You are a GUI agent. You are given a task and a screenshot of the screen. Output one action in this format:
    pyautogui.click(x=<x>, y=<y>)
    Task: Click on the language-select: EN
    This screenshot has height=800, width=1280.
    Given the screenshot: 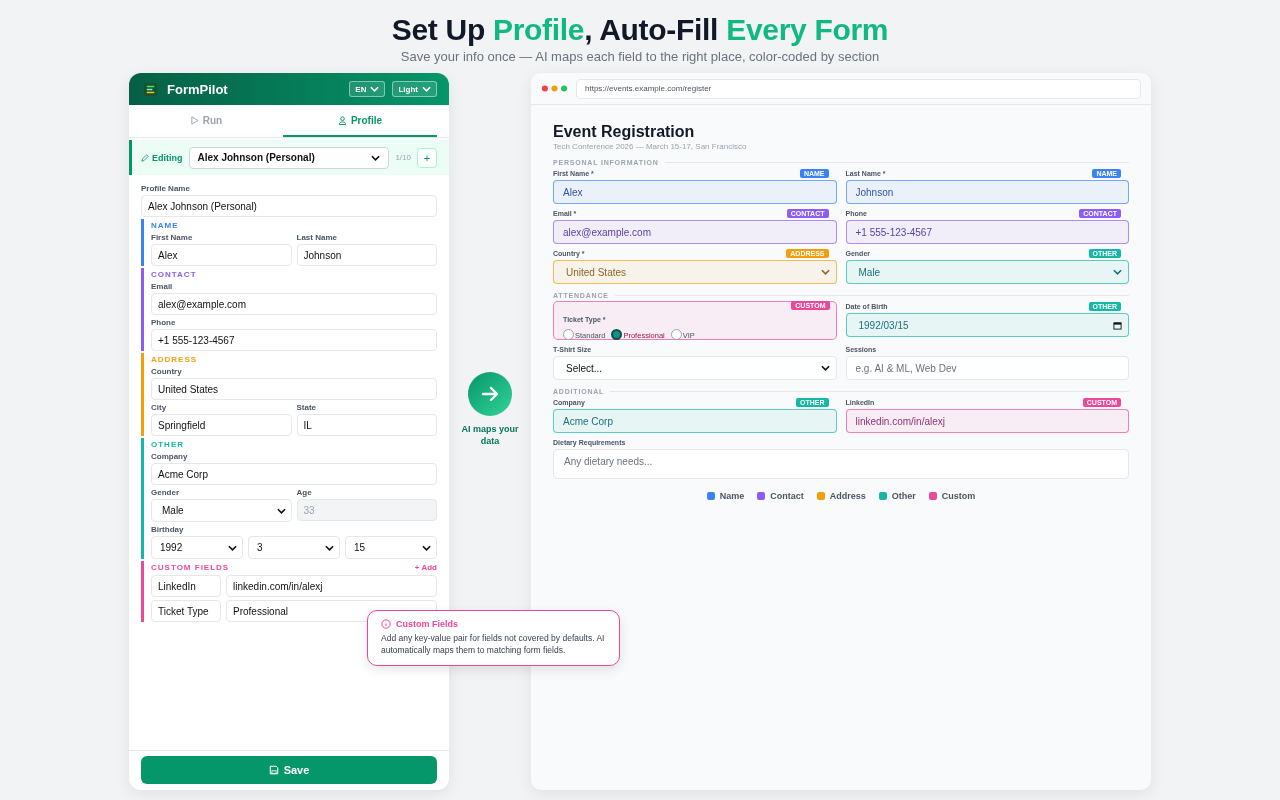 What is the action you would take?
    pyautogui.click(x=367, y=89)
    